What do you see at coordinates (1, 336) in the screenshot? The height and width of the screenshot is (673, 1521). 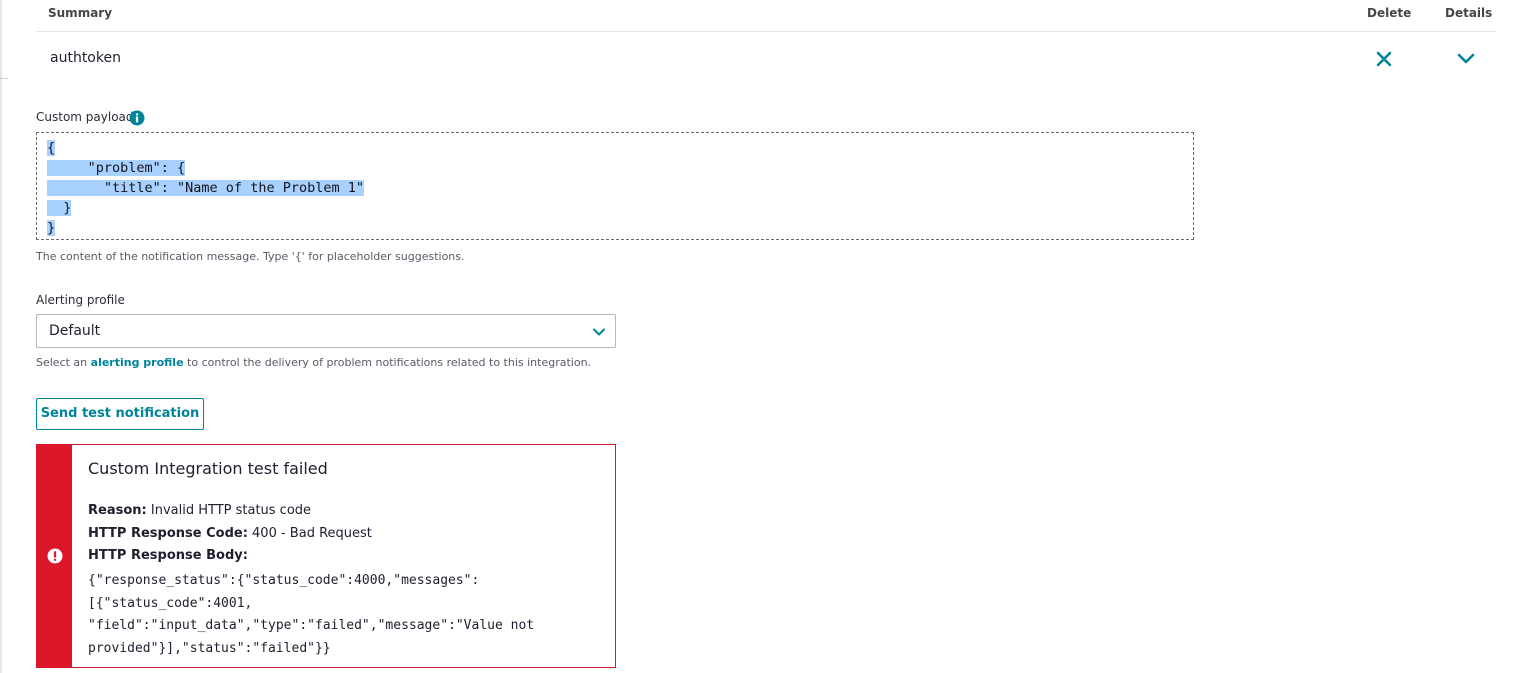 I see `left-panel-edge` at bounding box center [1, 336].